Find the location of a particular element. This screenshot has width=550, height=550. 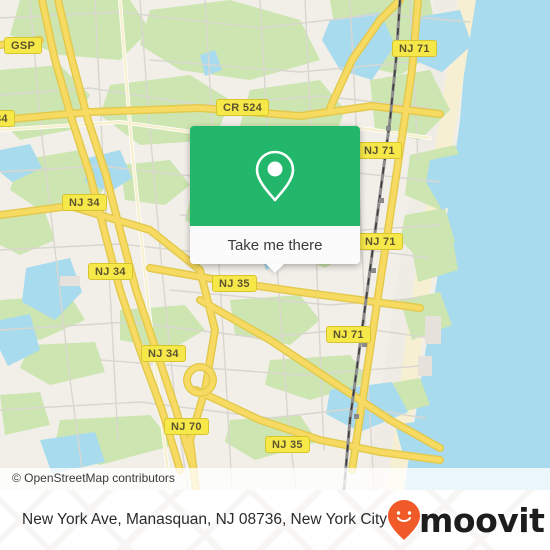

road-shield: CR 524 is located at coordinates (243, 107).